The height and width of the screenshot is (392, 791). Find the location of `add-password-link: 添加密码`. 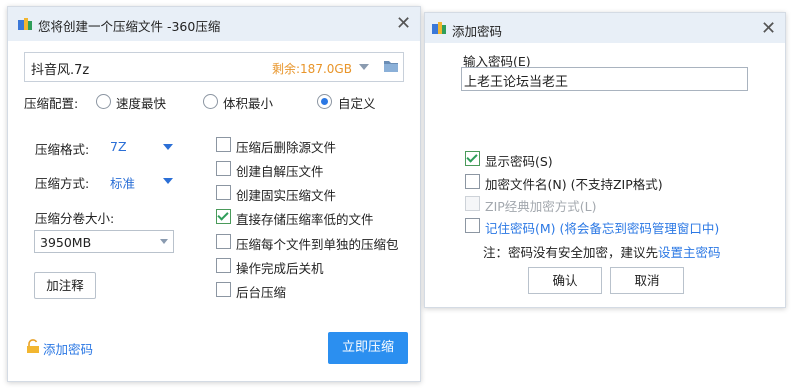

add-password-link: 添加密码 is located at coordinates (66, 347).